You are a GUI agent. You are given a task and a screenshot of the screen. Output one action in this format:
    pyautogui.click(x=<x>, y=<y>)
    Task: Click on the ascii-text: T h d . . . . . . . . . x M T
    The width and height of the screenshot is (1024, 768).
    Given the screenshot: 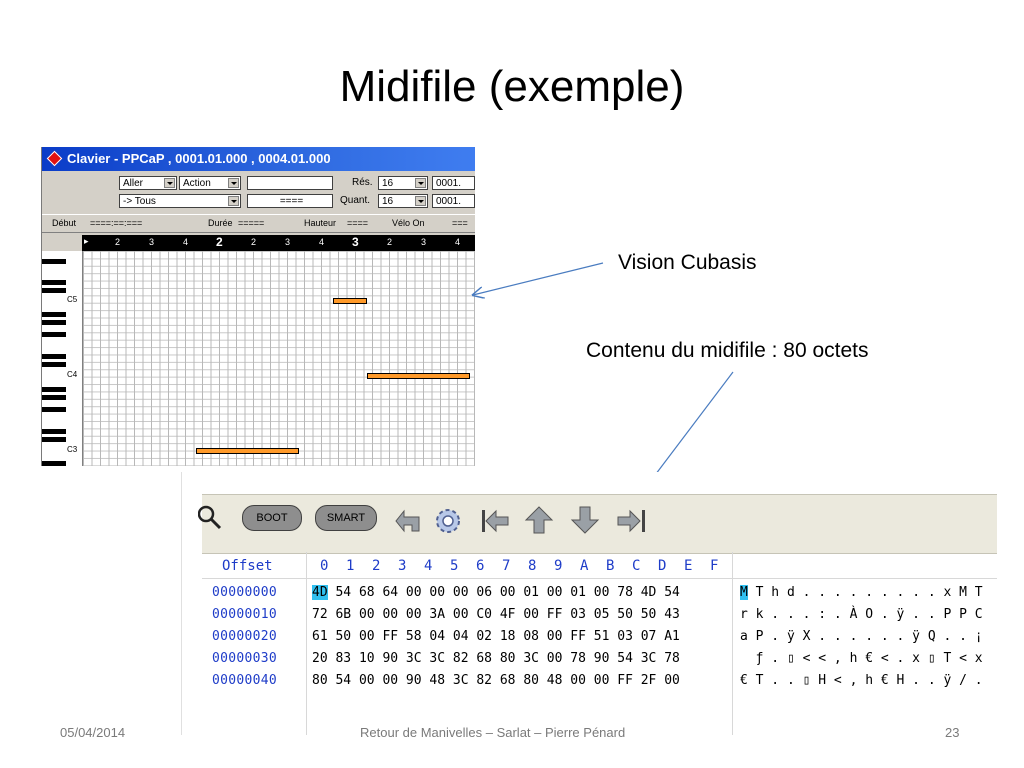 What is the action you would take?
    pyautogui.click(x=869, y=592)
    